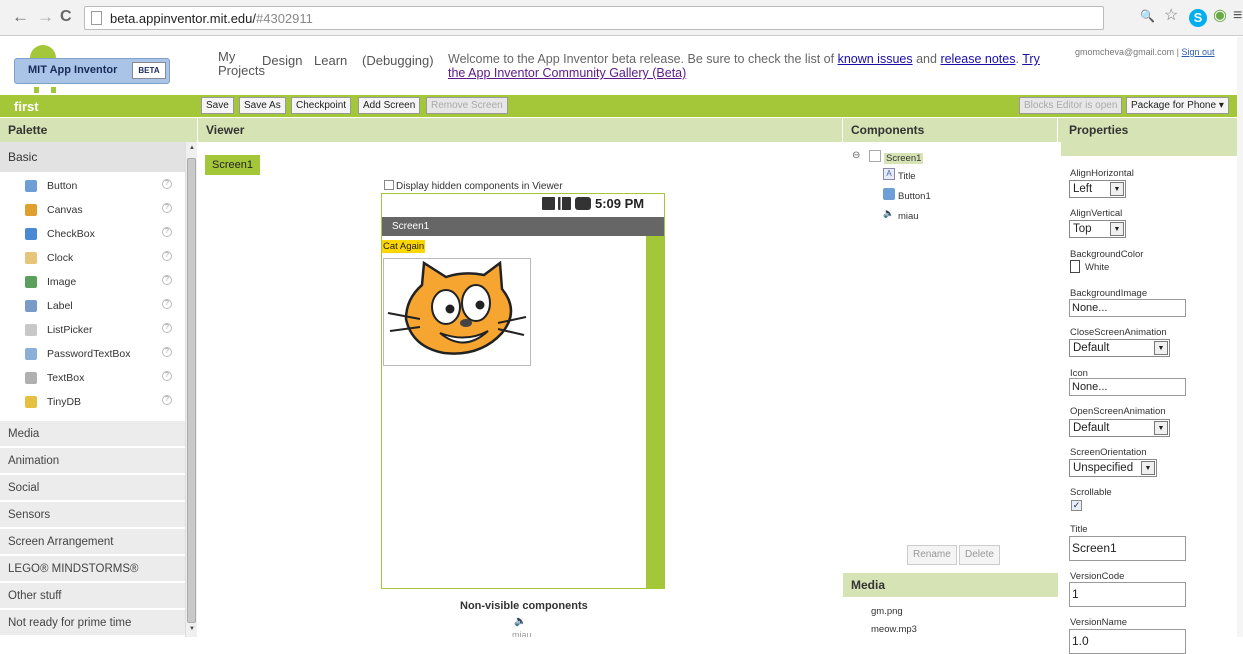 This screenshot has height=654, width=1243. What do you see at coordinates (520, 621) in the screenshot?
I see `sound-icon: 🔈` at bounding box center [520, 621].